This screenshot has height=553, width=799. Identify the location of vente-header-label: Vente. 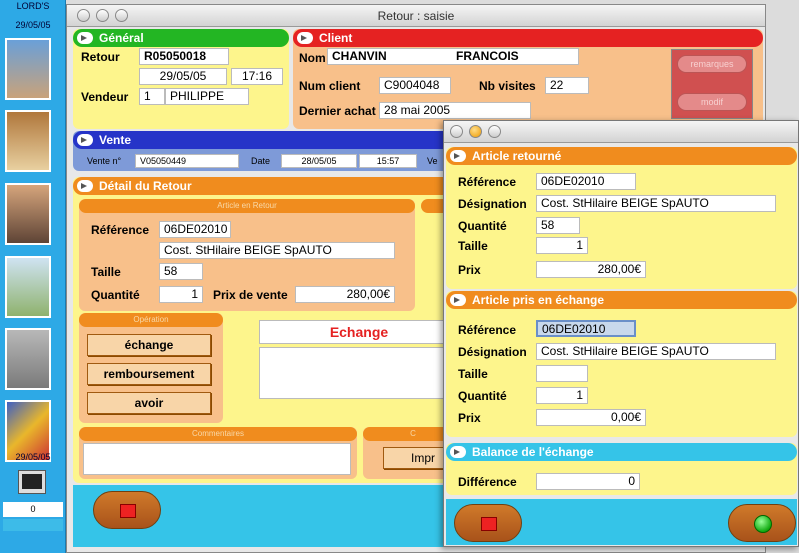
(115, 140).